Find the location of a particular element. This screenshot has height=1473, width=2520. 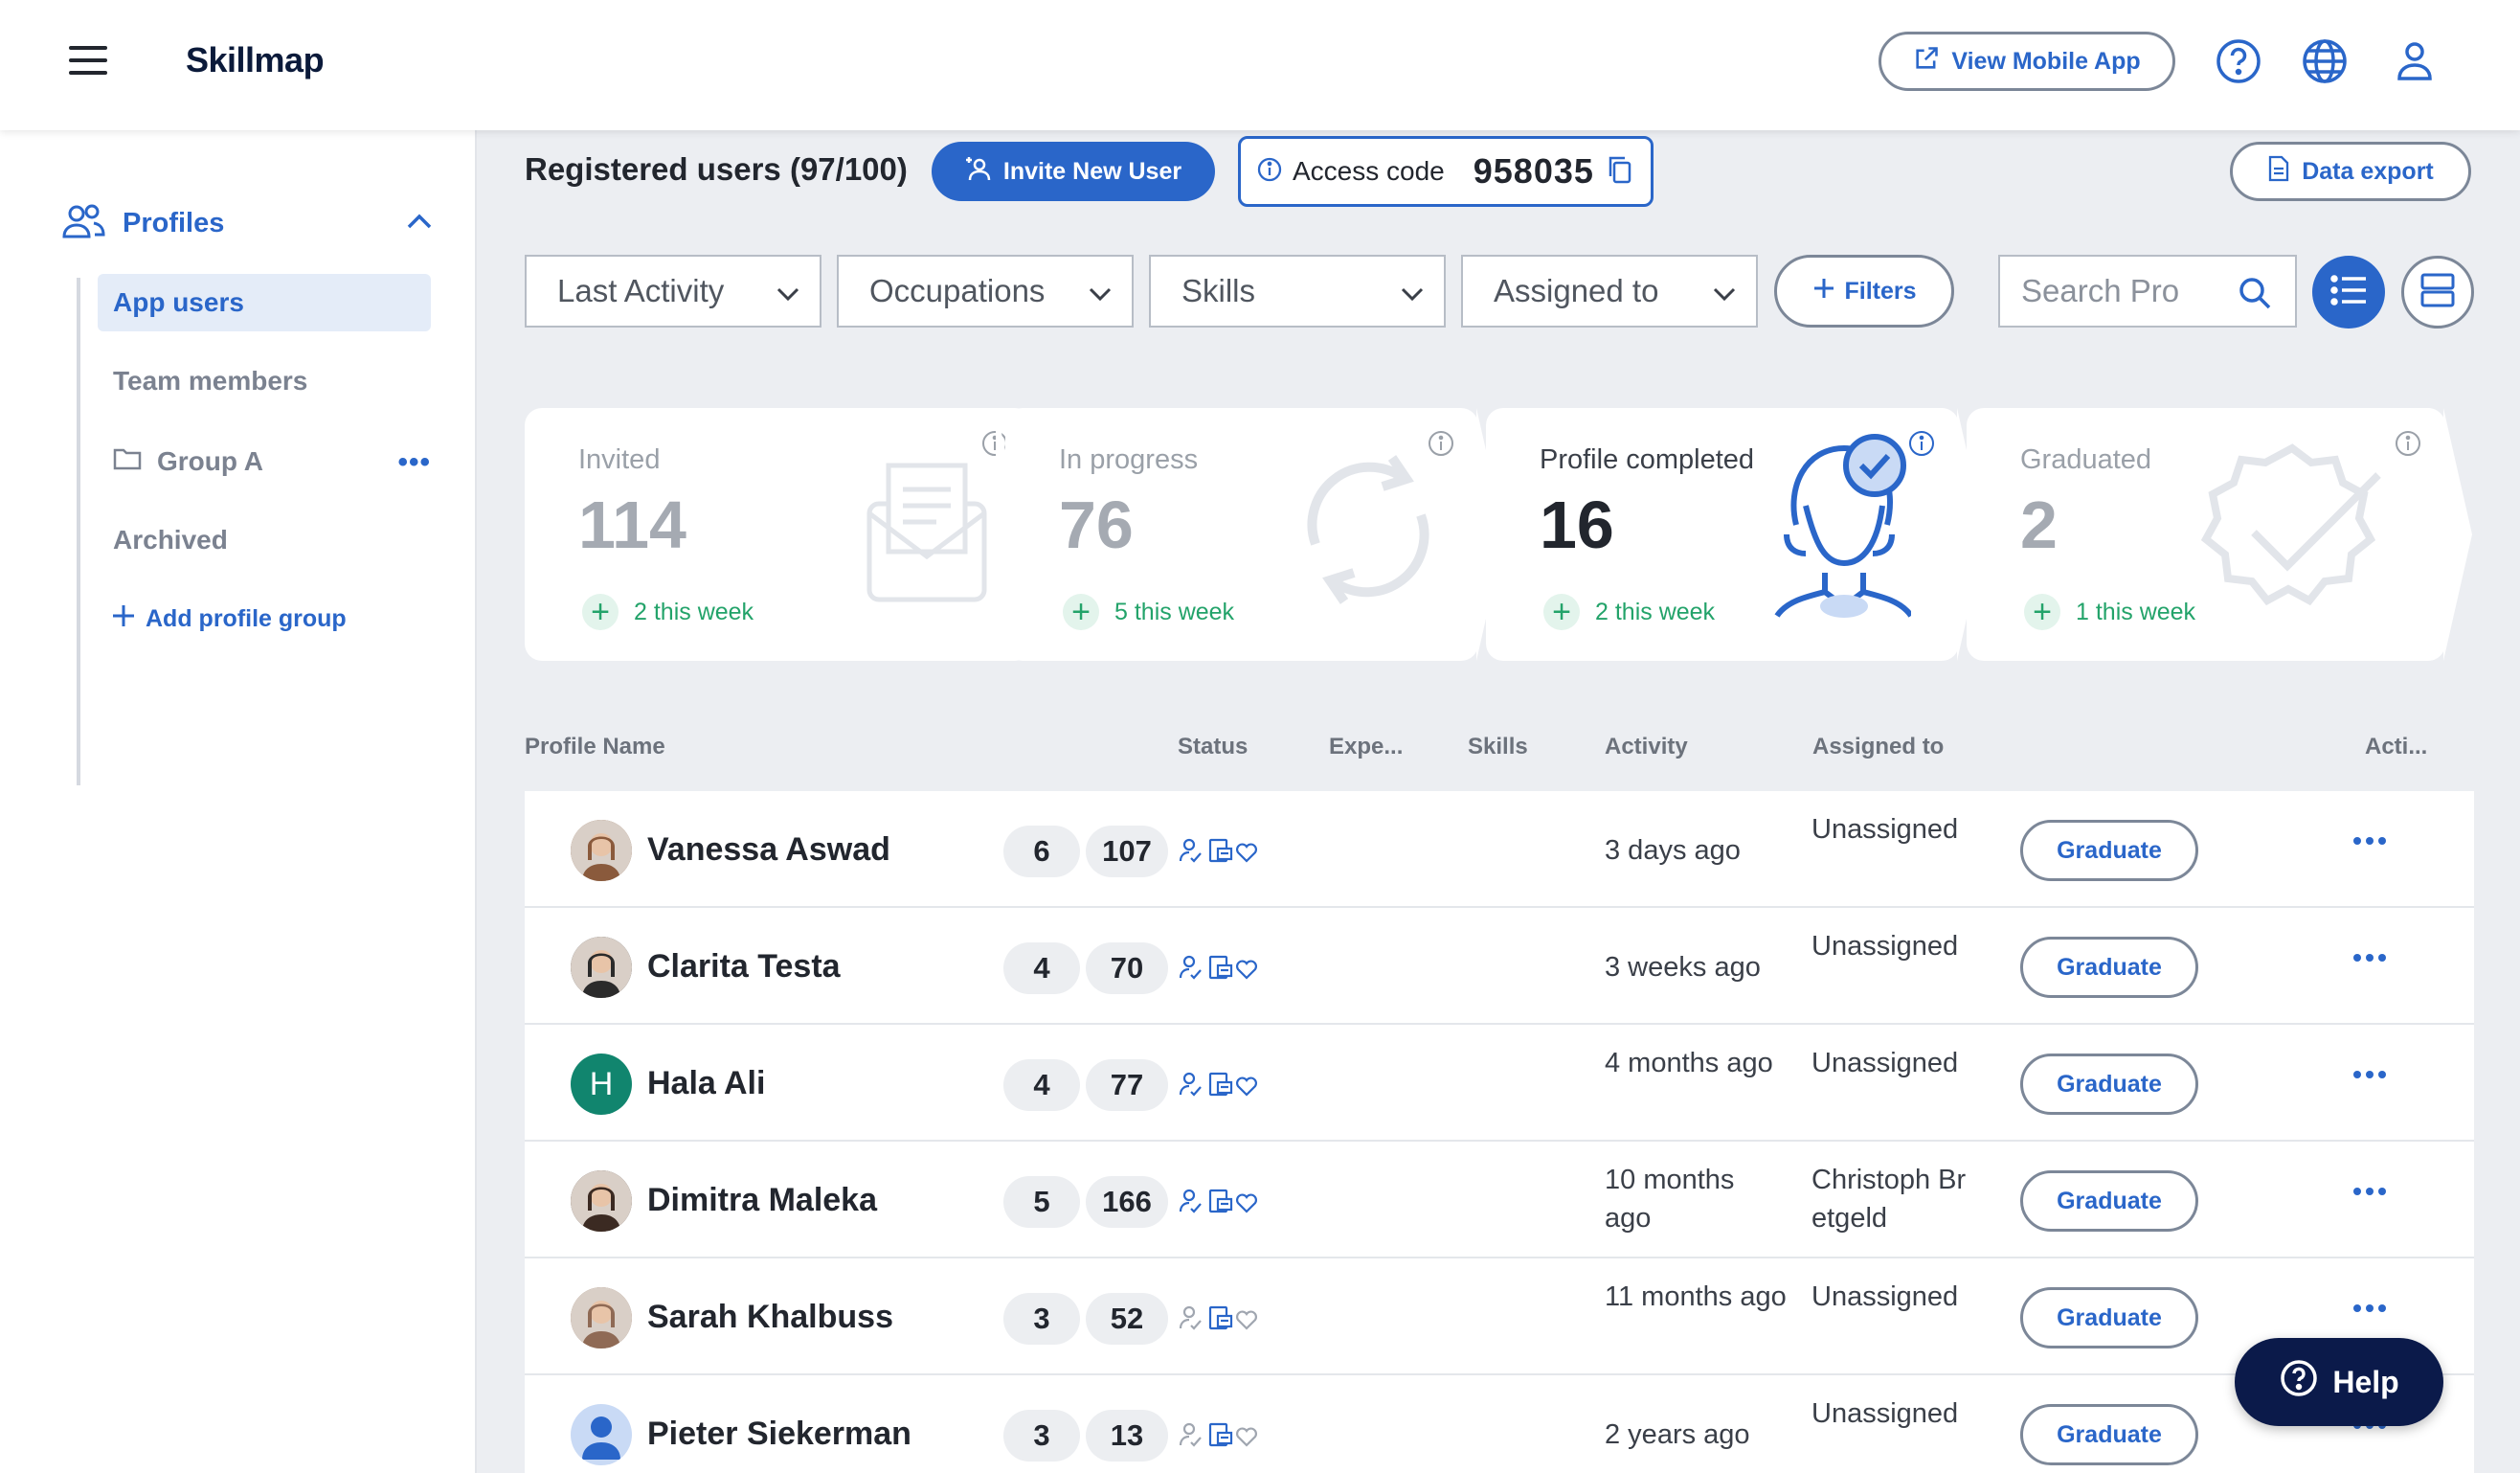

help-button: Help is located at coordinates (2339, 1382).